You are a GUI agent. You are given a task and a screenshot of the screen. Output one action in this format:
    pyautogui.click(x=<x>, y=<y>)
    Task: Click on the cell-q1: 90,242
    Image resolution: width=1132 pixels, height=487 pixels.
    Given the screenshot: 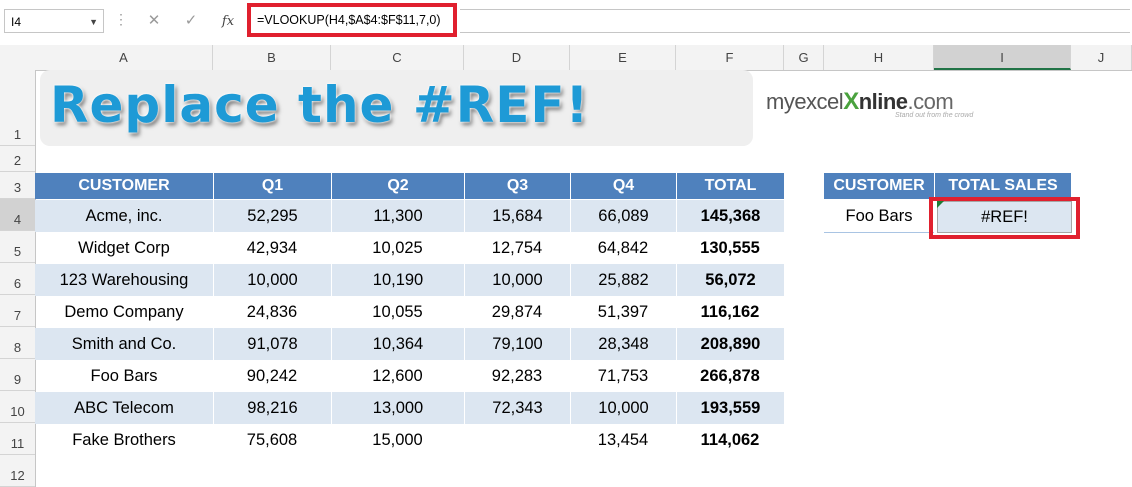 What is the action you would take?
    pyautogui.click(x=272, y=376)
    